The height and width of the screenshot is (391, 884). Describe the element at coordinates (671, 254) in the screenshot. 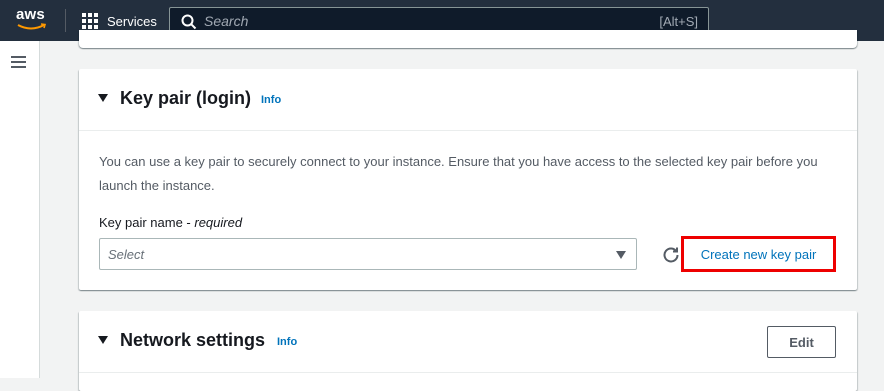

I see `refresh-icon` at that location.